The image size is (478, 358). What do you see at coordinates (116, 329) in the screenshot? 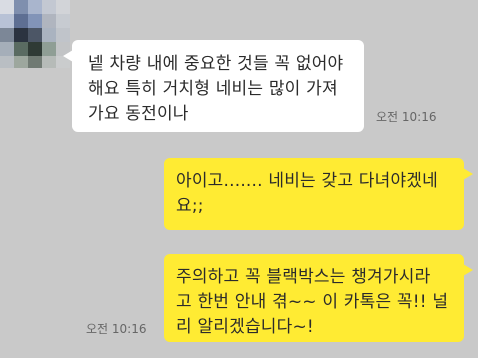
I see `outgoing-message-time: 오전 10:16` at bounding box center [116, 329].